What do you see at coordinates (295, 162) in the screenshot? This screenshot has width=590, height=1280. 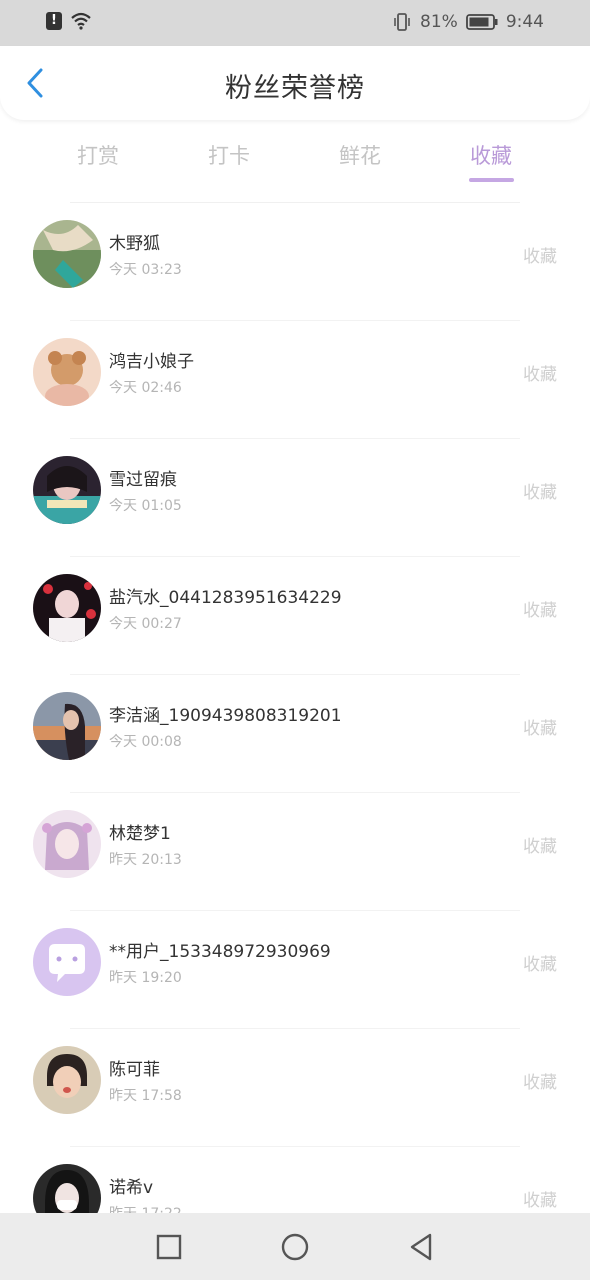 I see `tab-bar: 打赏 打卡 鲜花 收藏` at bounding box center [295, 162].